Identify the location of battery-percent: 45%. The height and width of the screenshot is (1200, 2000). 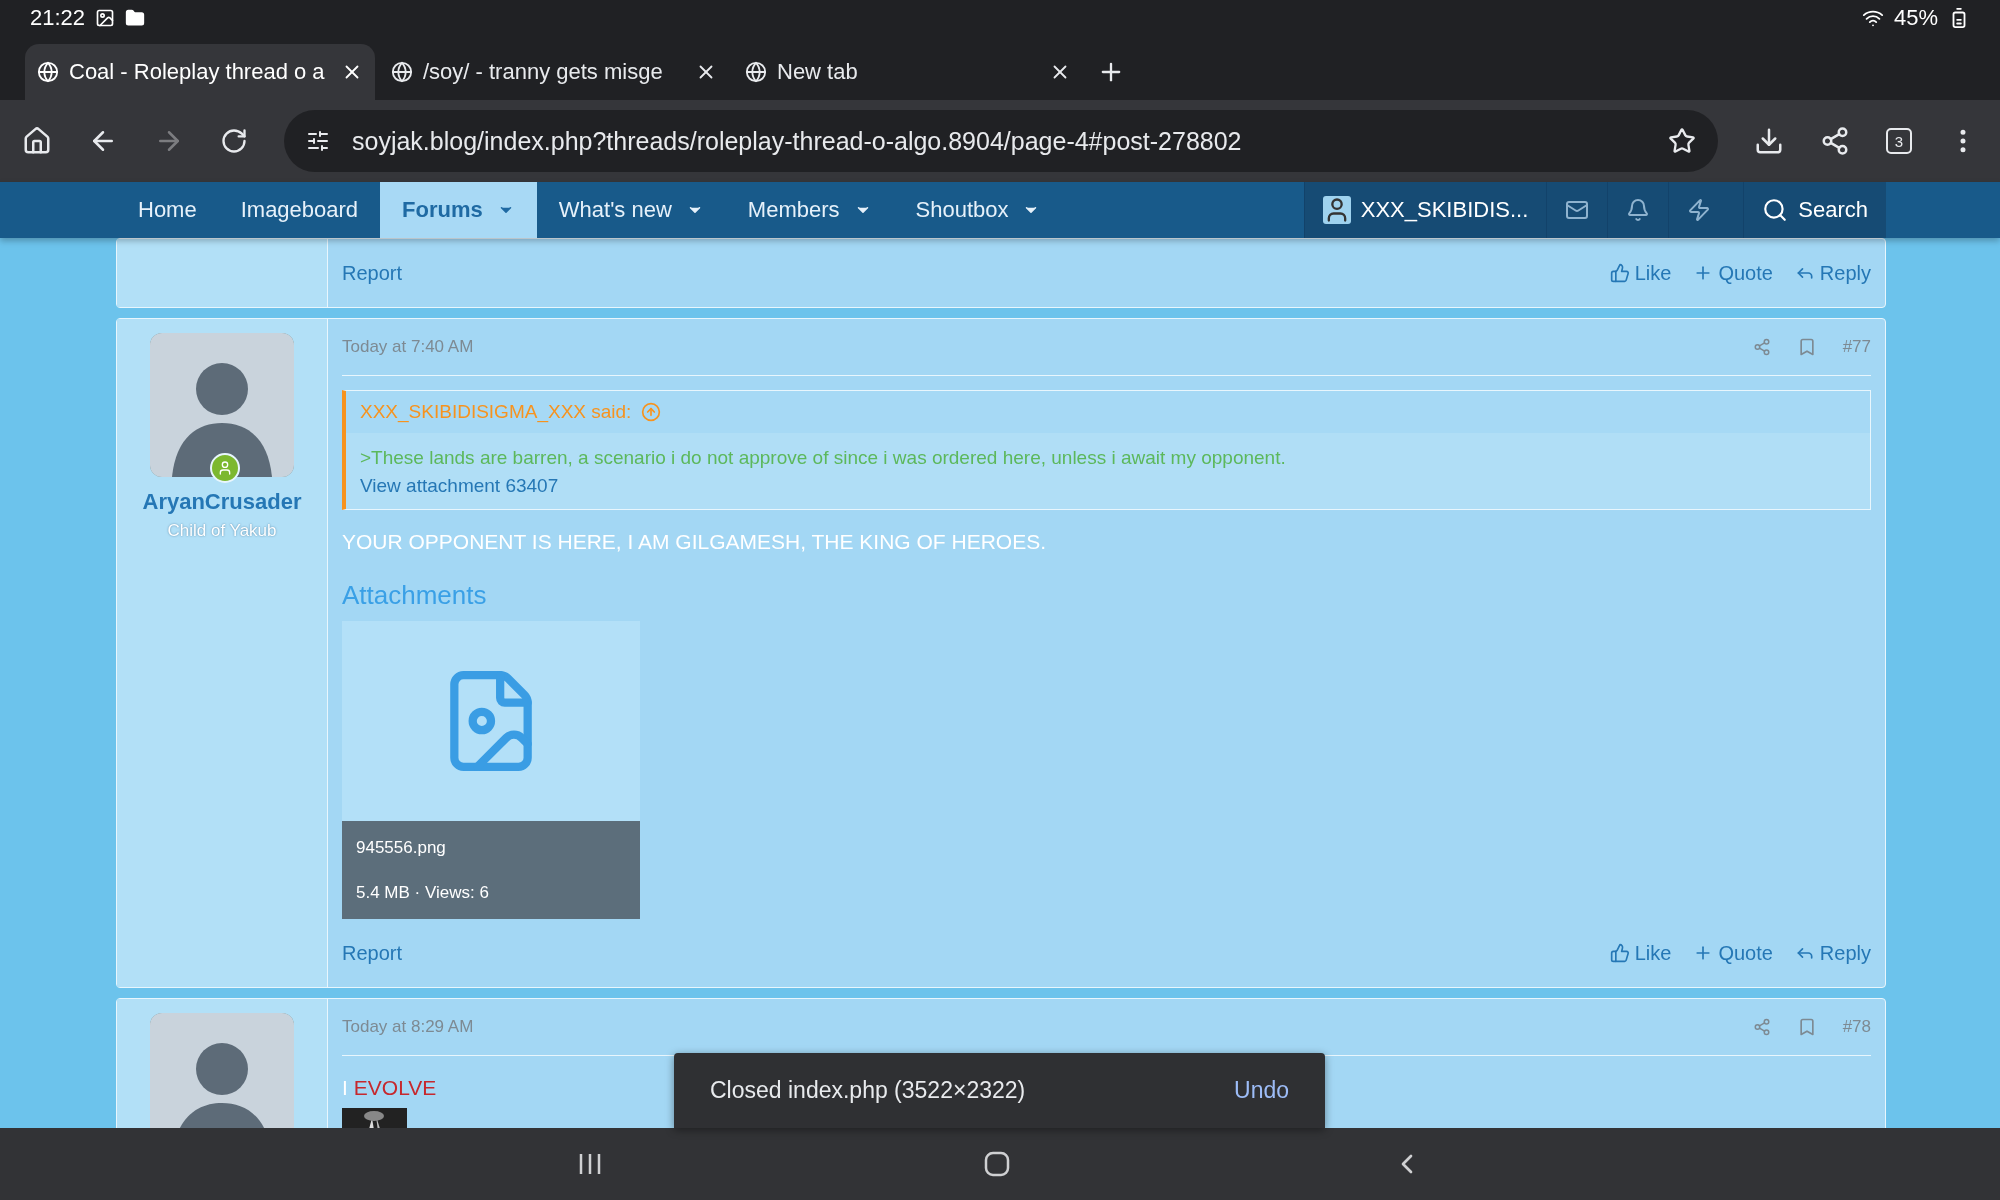
(1915, 18).